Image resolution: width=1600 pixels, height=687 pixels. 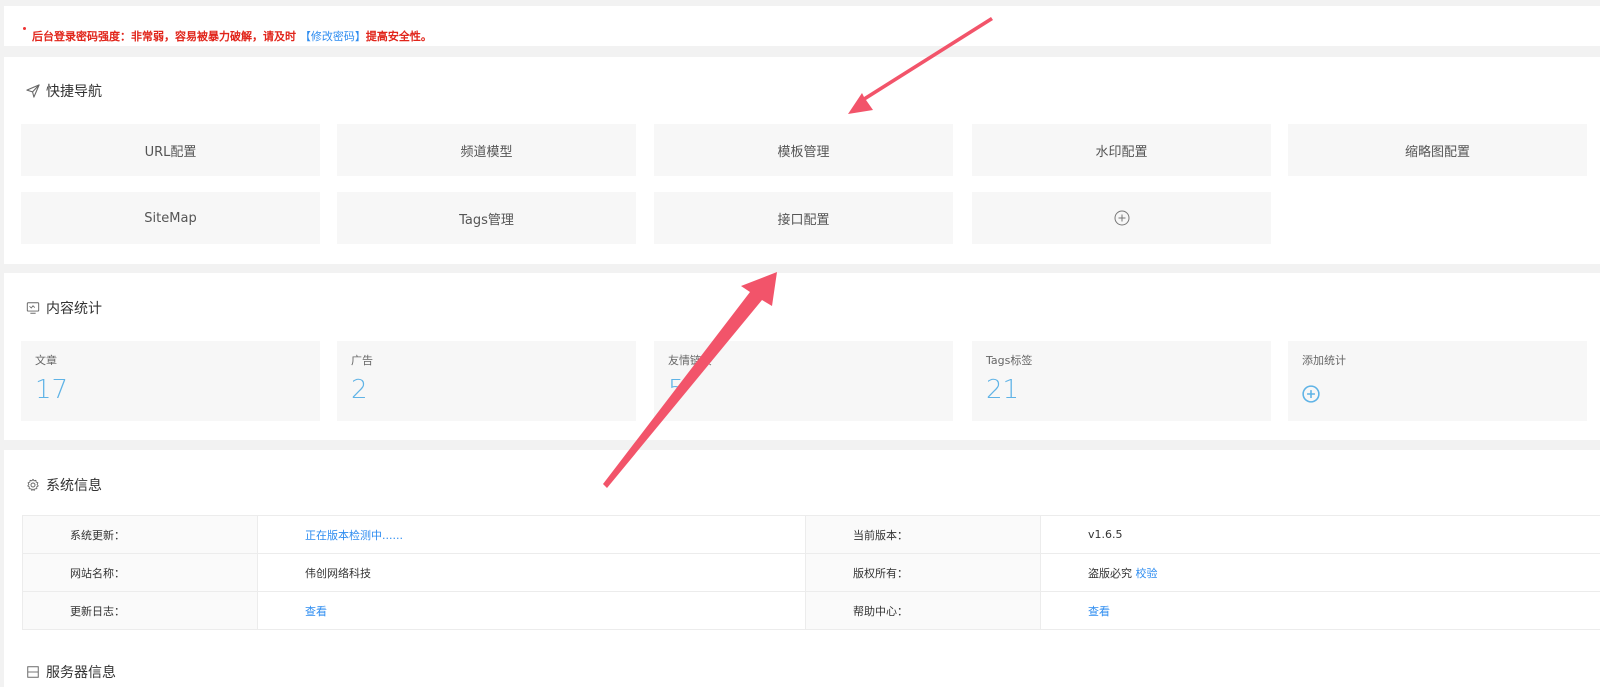 What do you see at coordinates (64, 91) in the screenshot?
I see `quick-nav-title: 快捷导航` at bounding box center [64, 91].